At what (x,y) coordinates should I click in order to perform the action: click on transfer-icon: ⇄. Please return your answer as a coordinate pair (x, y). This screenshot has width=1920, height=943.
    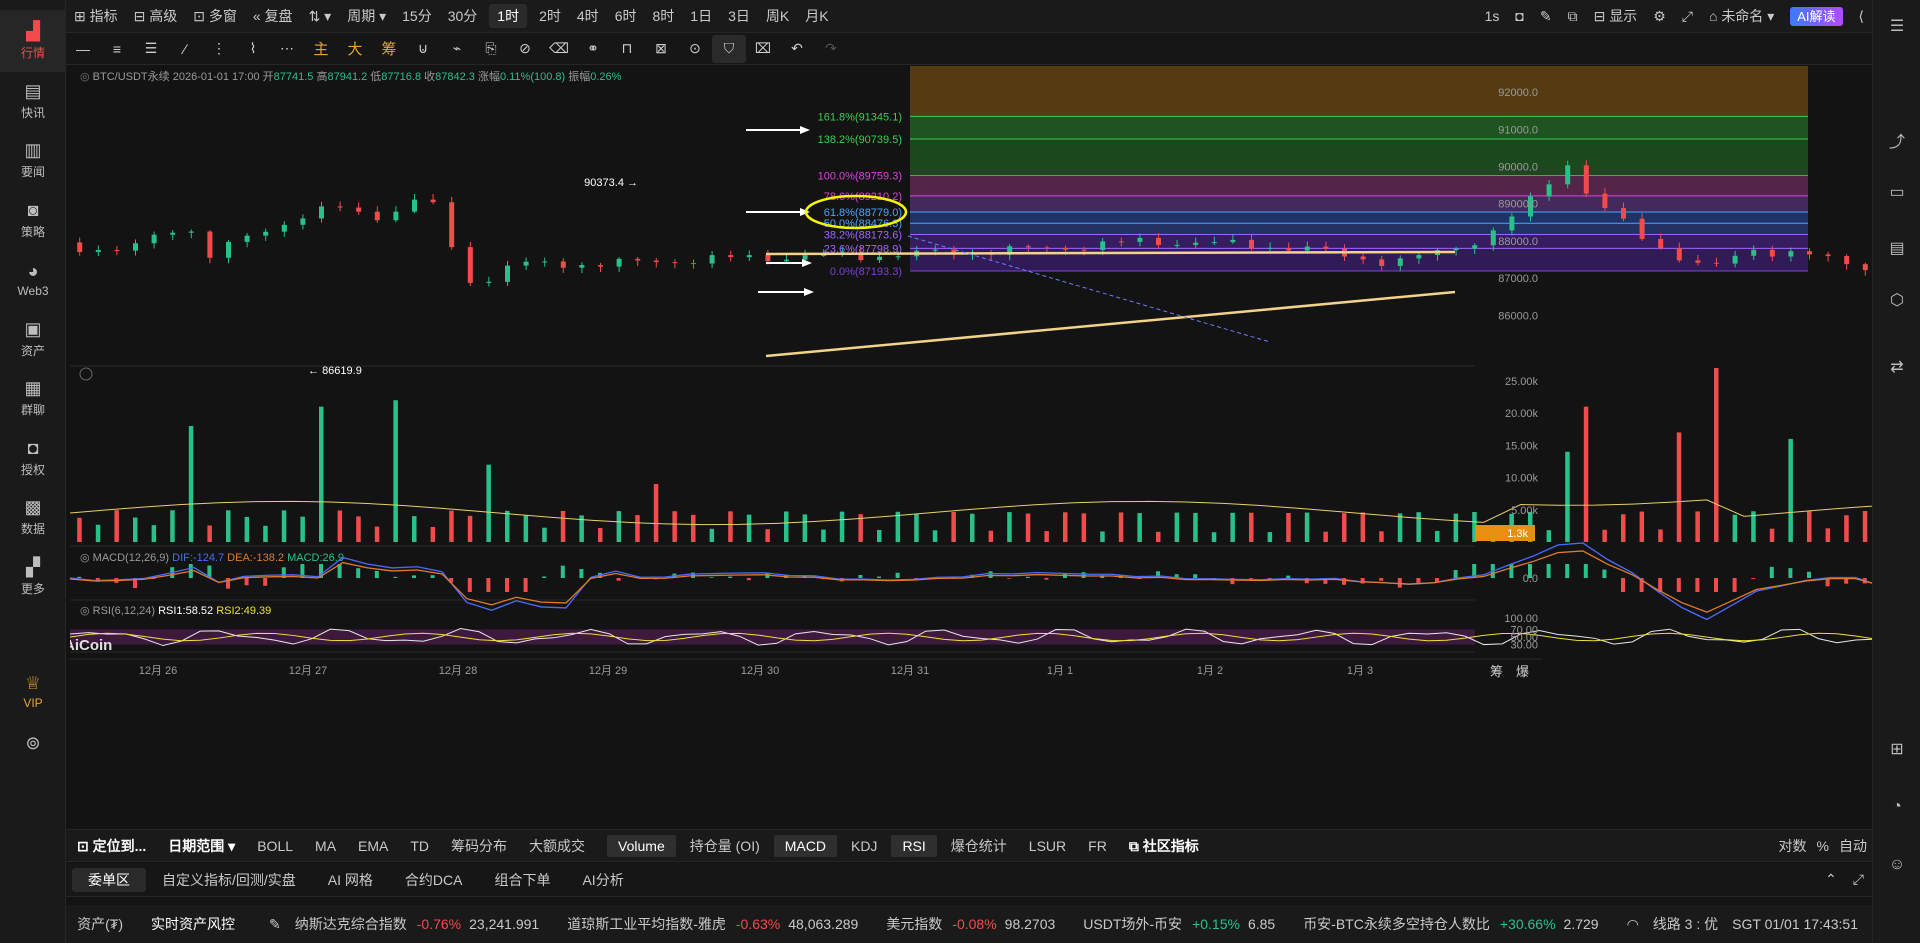
    Looking at the image, I should click on (1897, 367).